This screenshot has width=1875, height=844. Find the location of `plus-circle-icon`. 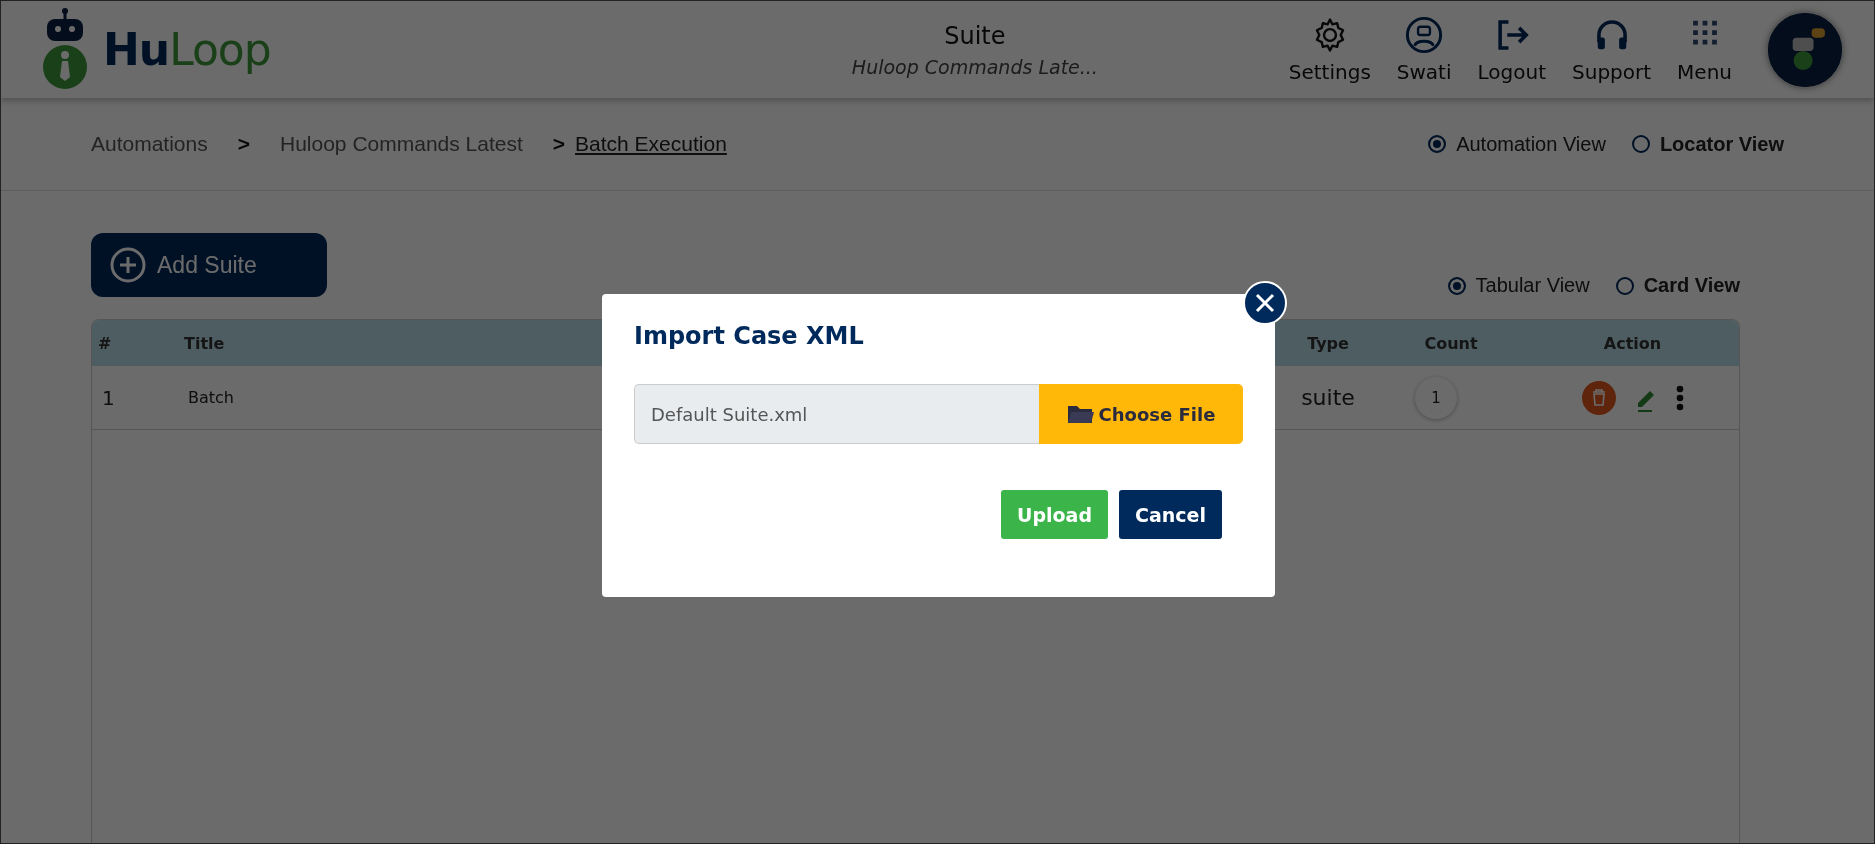

plus-circle-icon is located at coordinates (128, 265).